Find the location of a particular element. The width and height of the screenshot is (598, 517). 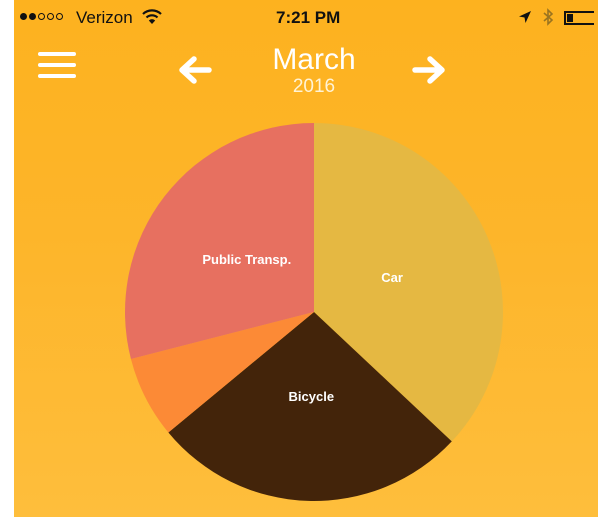

pie-slice-label: Car is located at coordinates (392, 277).